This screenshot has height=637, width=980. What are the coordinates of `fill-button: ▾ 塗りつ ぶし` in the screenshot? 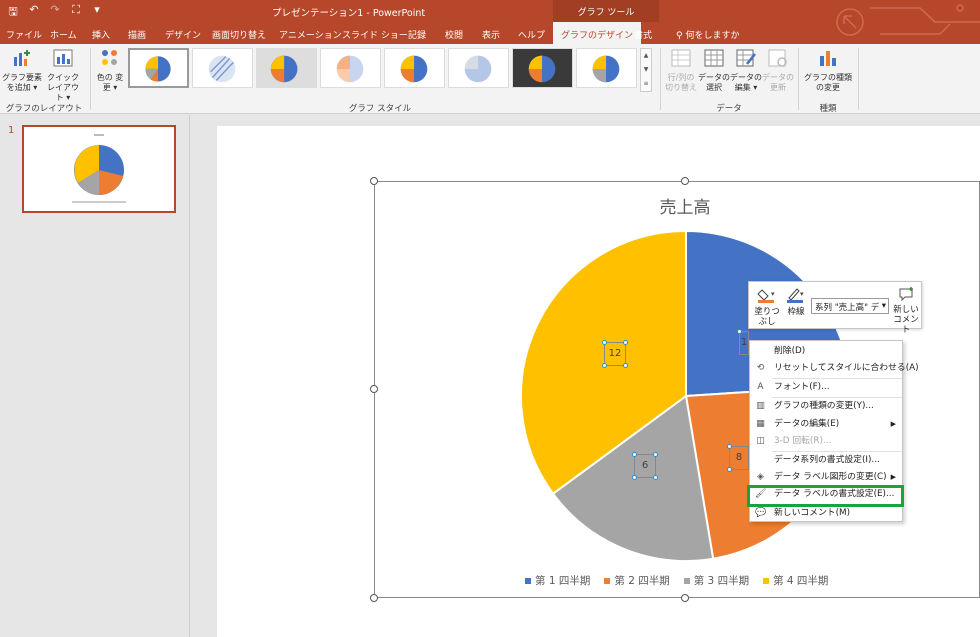 It's located at (767, 306).